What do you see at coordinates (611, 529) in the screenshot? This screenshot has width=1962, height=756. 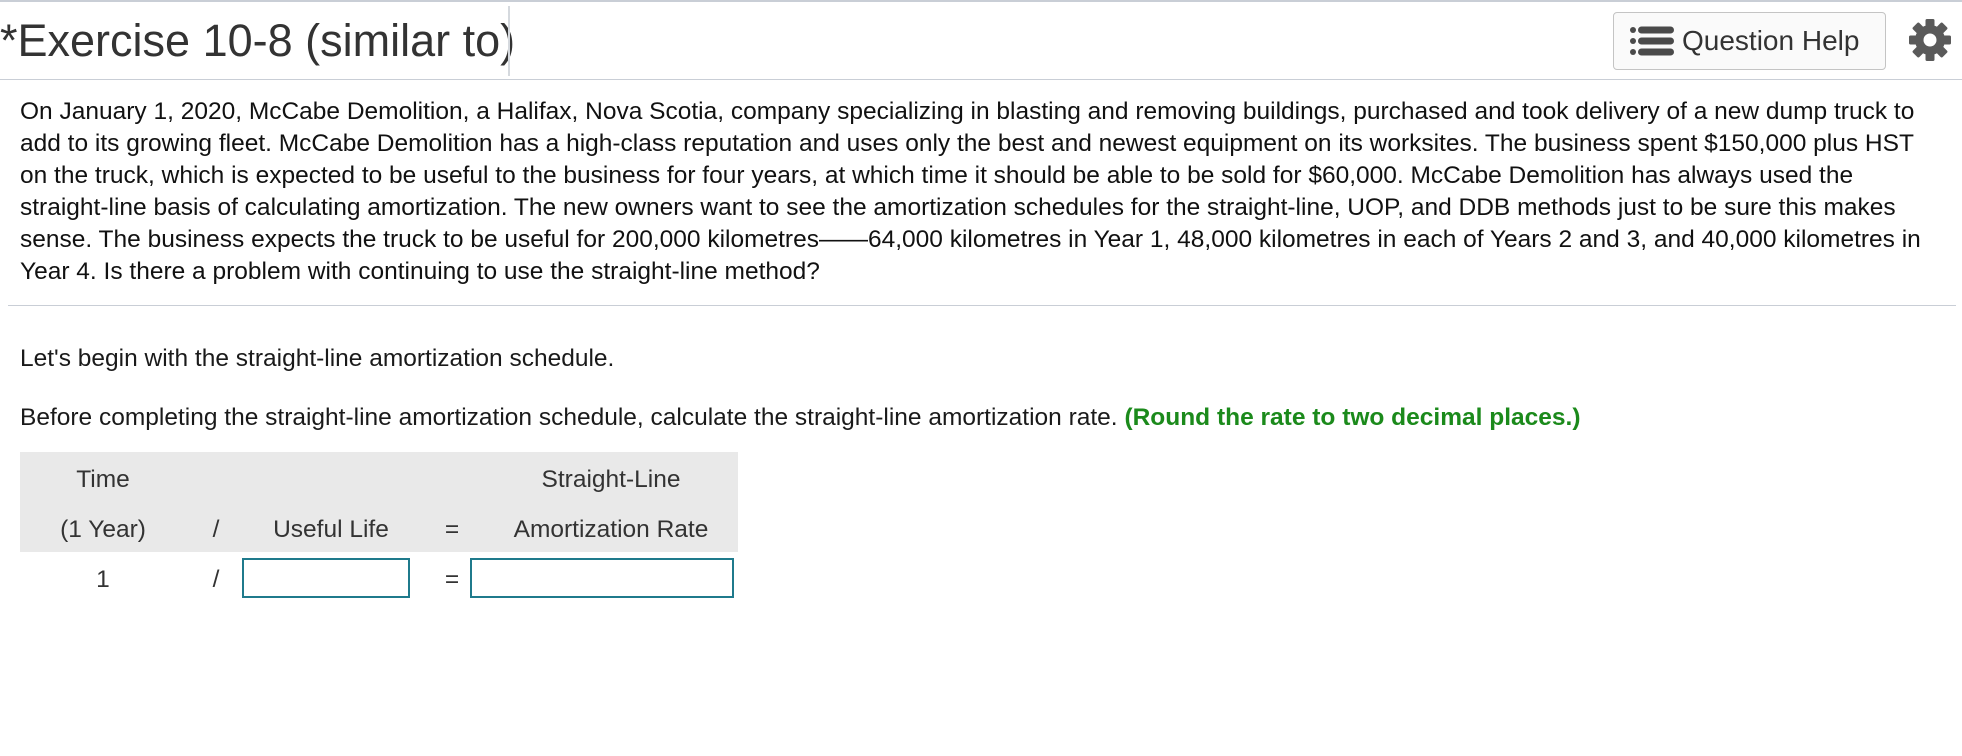 I see `amortization-rate-header: Amortization Rate` at bounding box center [611, 529].